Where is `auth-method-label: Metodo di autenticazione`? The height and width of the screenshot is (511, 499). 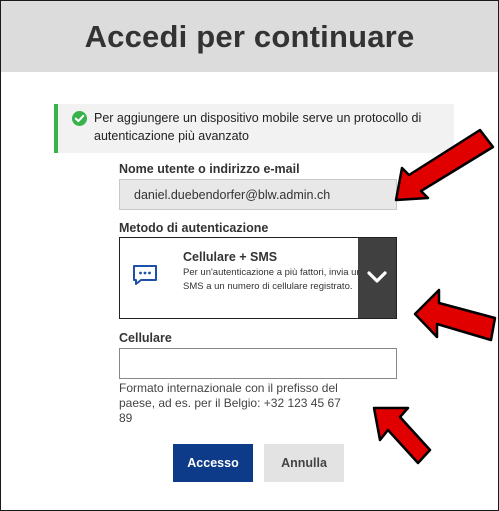
auth-method-label: Metodo di autenticazione is located at coordinates (194, 228).